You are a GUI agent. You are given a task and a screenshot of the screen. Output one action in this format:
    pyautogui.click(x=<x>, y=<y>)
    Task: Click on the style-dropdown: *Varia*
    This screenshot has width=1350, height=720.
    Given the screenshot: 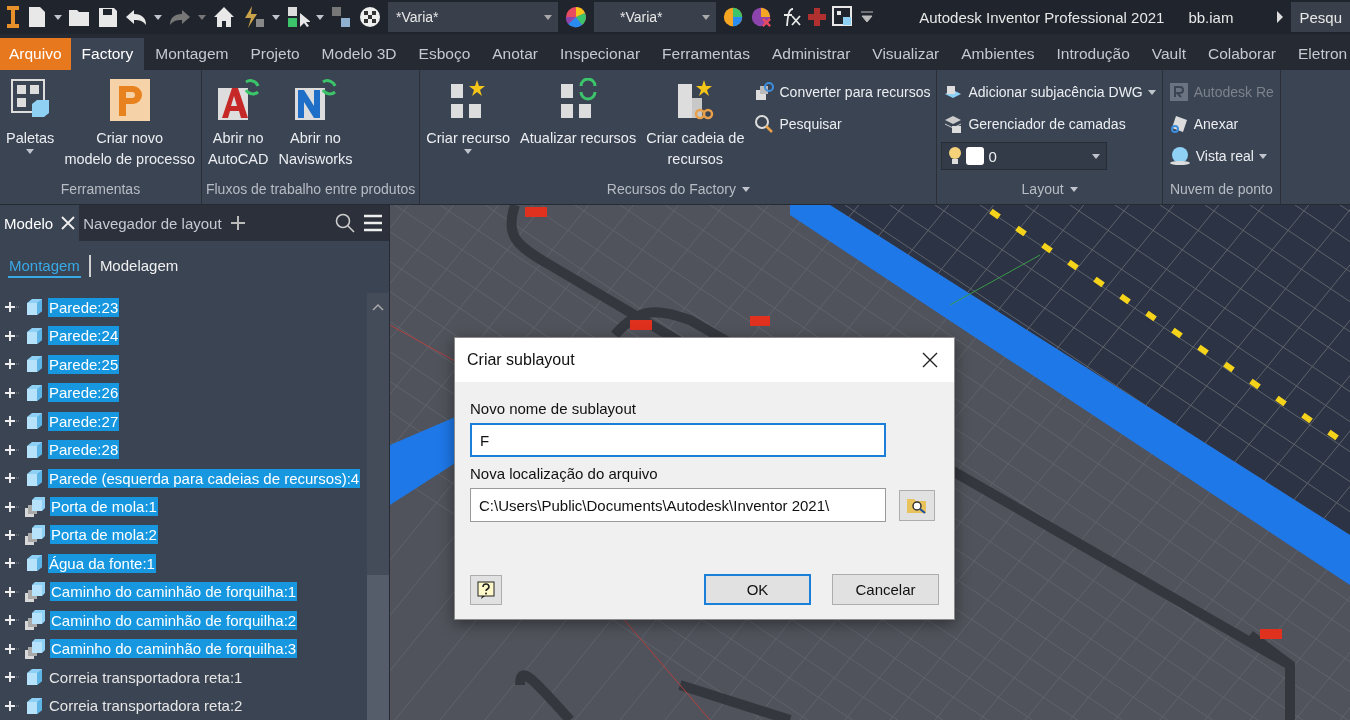 What is the action you would take?
    pyautogui.click(x=473, y=17)
    